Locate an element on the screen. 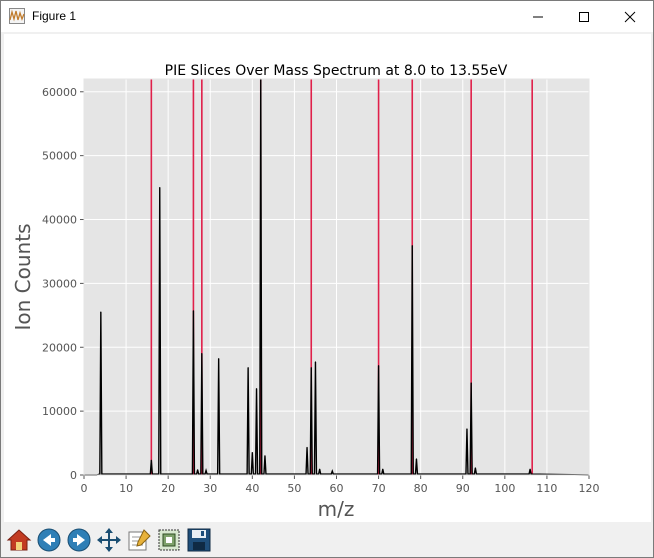 The width and height of the screenshot is (654, 558). back-button is located at coordinates (49, 540).